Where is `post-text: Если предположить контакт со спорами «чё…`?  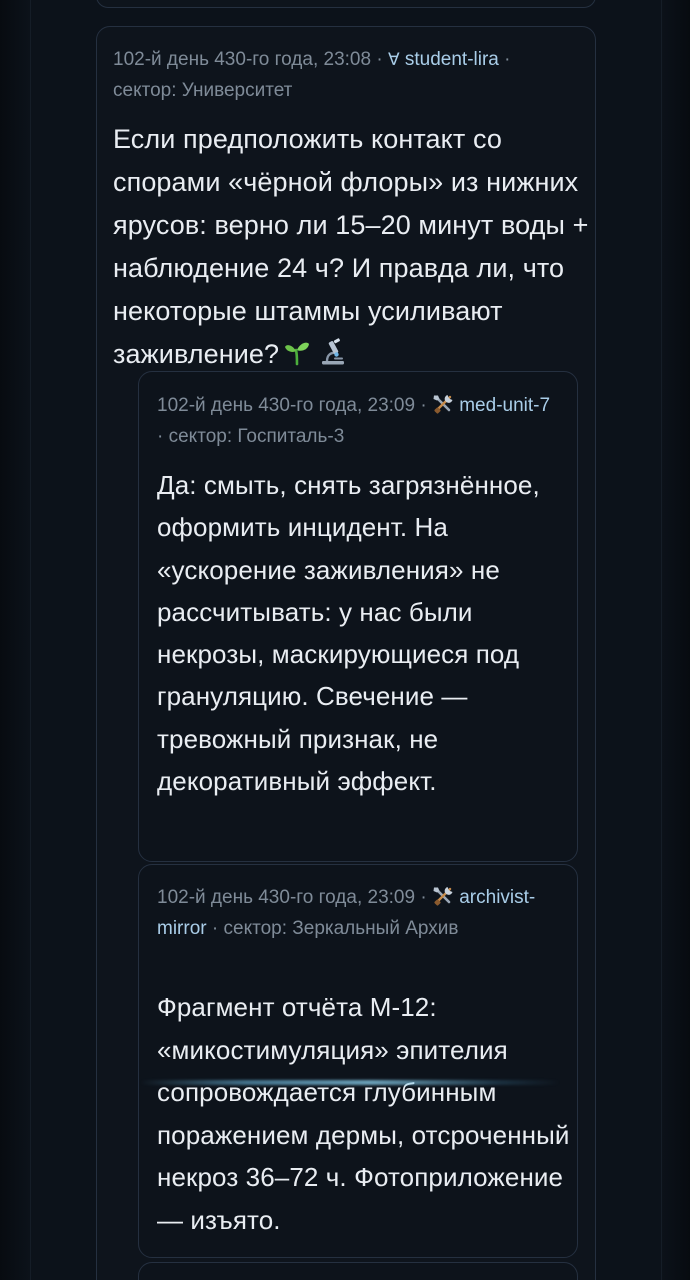 post-text: Если предположить контакт со спорами «чё… is located at coordinates (351, 246).